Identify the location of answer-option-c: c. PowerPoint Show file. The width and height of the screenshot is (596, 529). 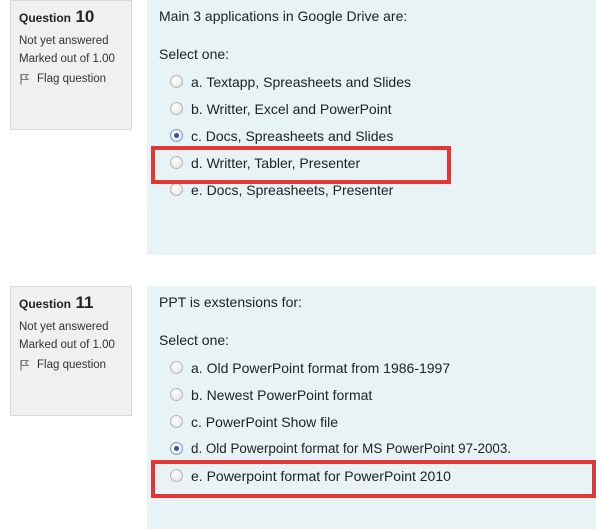
(383, 421).